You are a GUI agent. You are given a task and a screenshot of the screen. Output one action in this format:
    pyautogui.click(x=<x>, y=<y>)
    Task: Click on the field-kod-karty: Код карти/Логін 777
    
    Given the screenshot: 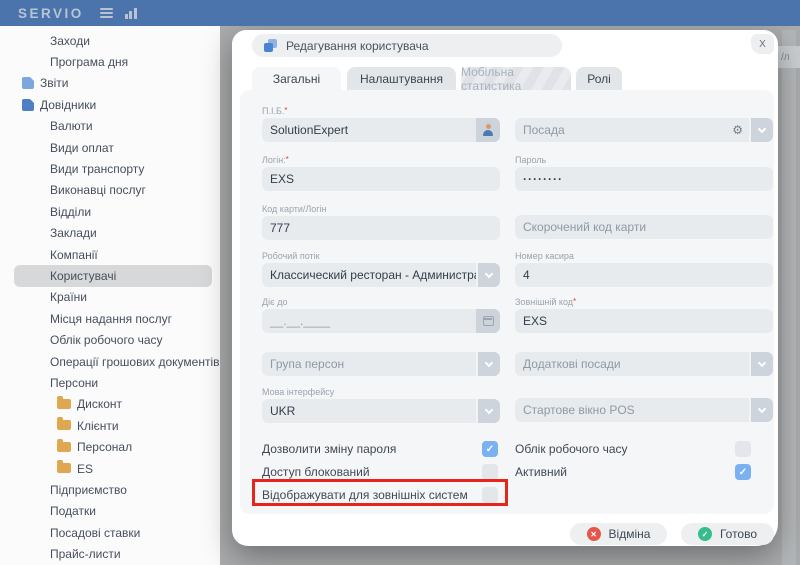 What is the action you would take?
    pyautogui.click(x=381, y=222)
    